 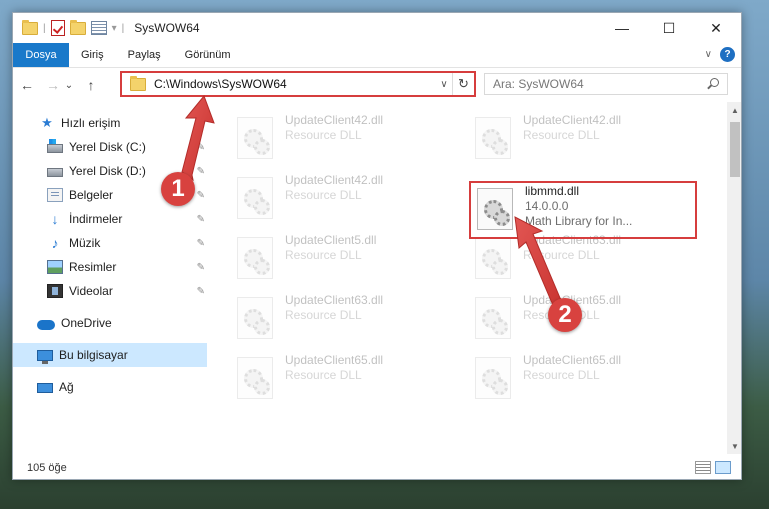 What do you see at coordinates (377, 55) in the screenshot?
I see `ribbon-tabs: Dosya Giriş Paylaş Görünüm ∨ ?` at bounding box center [377, 55].